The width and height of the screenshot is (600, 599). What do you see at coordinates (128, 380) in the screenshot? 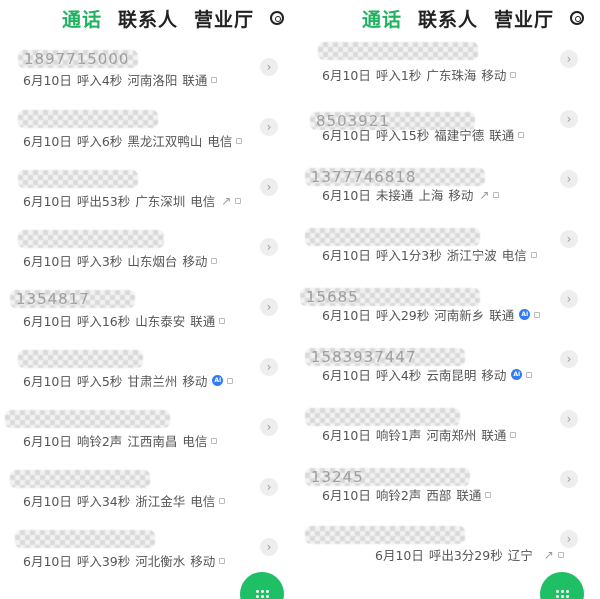
I see `call-details: 6月10日 呼入5秒 甘肃兰州 移动 AI` at bounding box center [128, 380].